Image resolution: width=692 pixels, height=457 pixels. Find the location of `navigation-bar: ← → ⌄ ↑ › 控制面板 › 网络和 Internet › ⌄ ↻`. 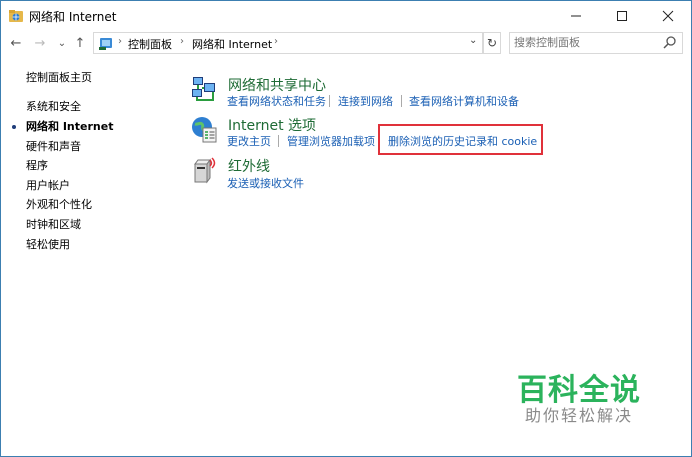

navigation-bar: ← → ⌄ ↑ › 控制面板 › 网络和 Internet › ⌄ ↻ is located at coordinates (346, 43).